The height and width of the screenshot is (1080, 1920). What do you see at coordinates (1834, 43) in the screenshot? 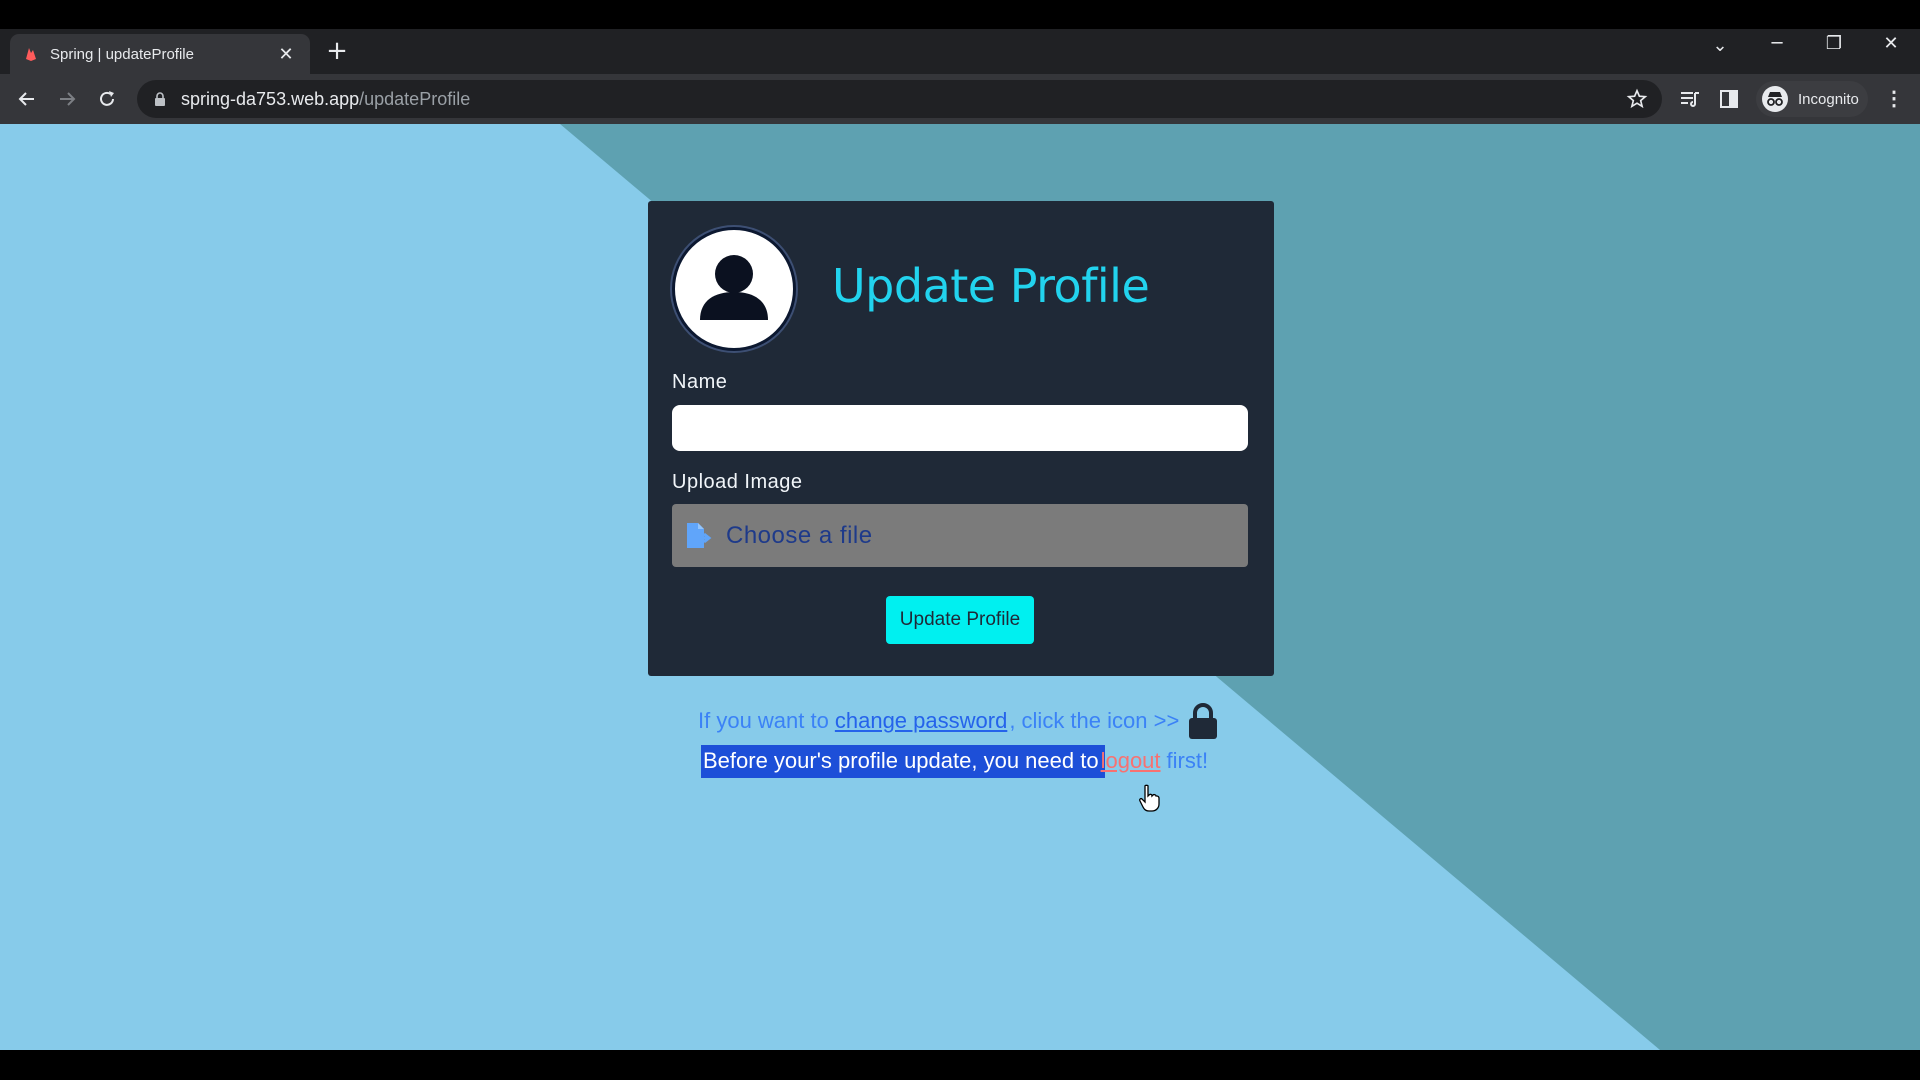
I see `restore-button: ❐` at bounding box center [1834, 43].